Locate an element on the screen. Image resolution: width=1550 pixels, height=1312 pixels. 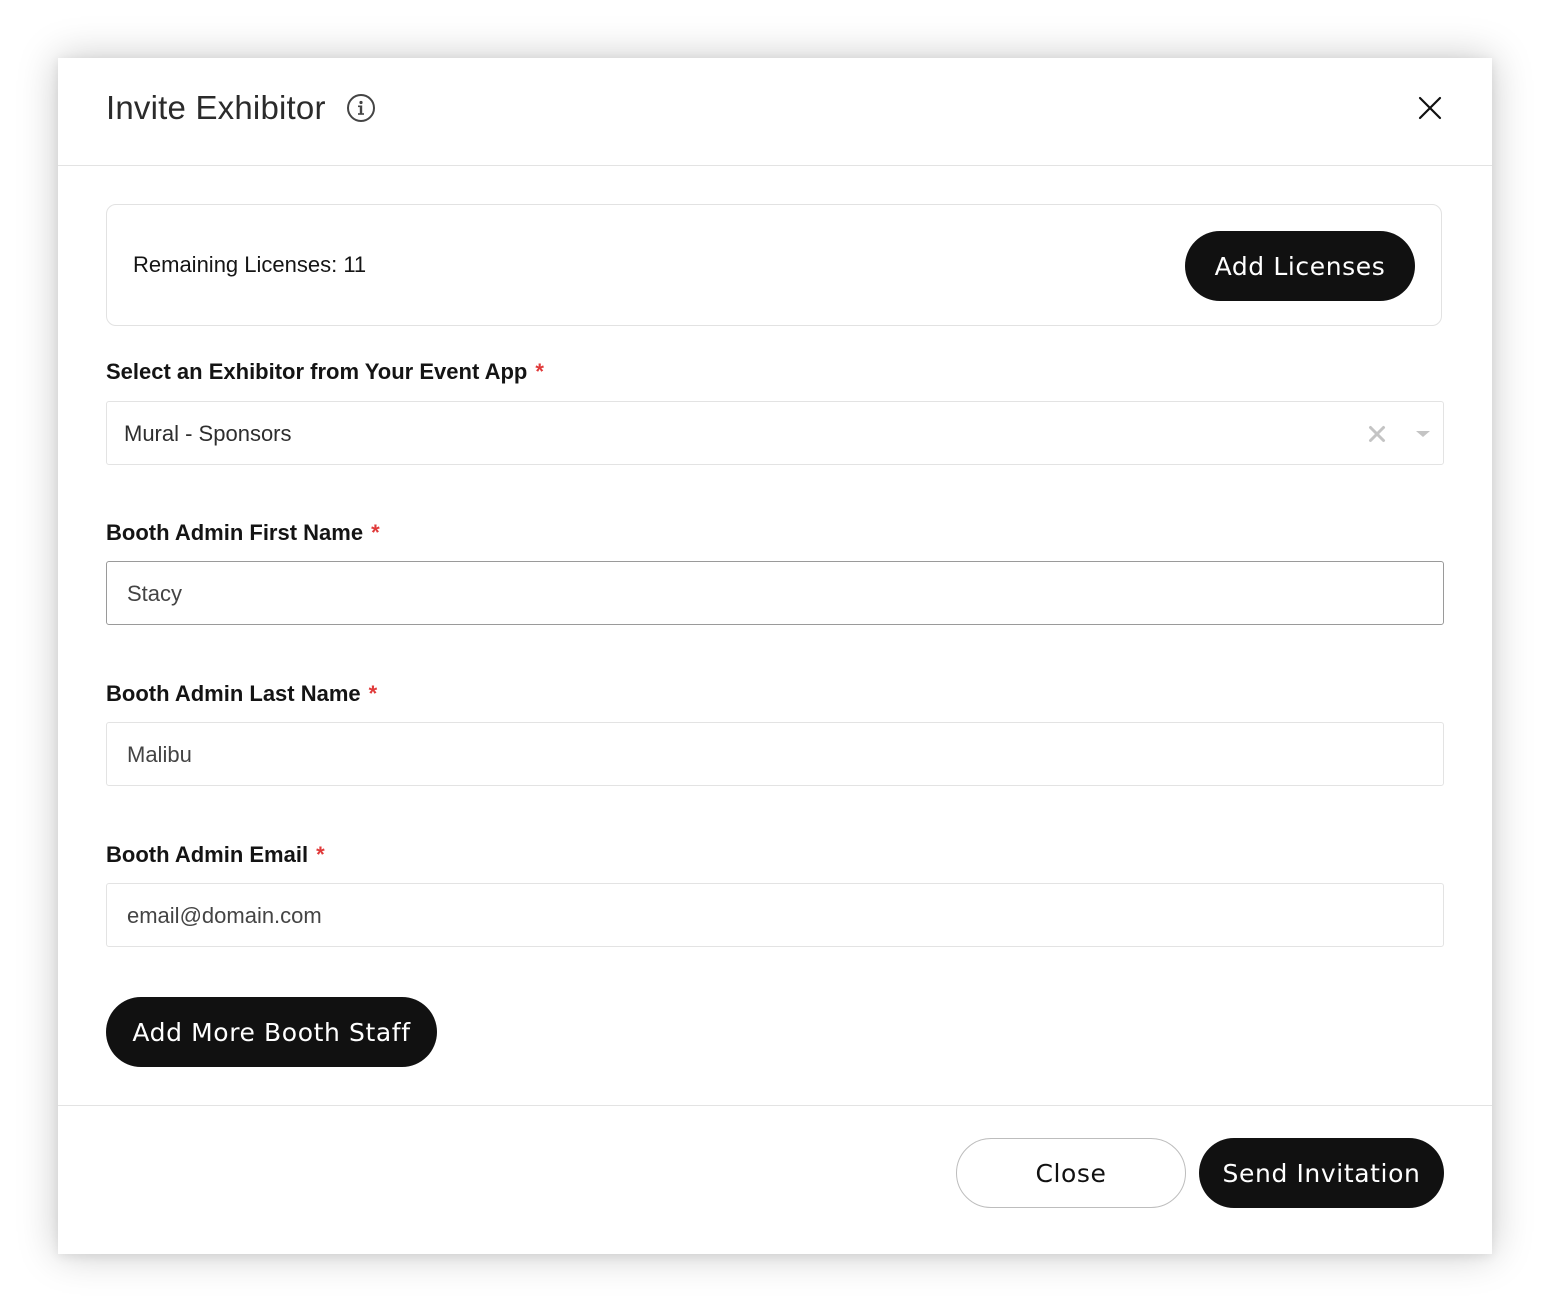
add-licenses-button: Add Licenses is located at coordinates (1300, 266).